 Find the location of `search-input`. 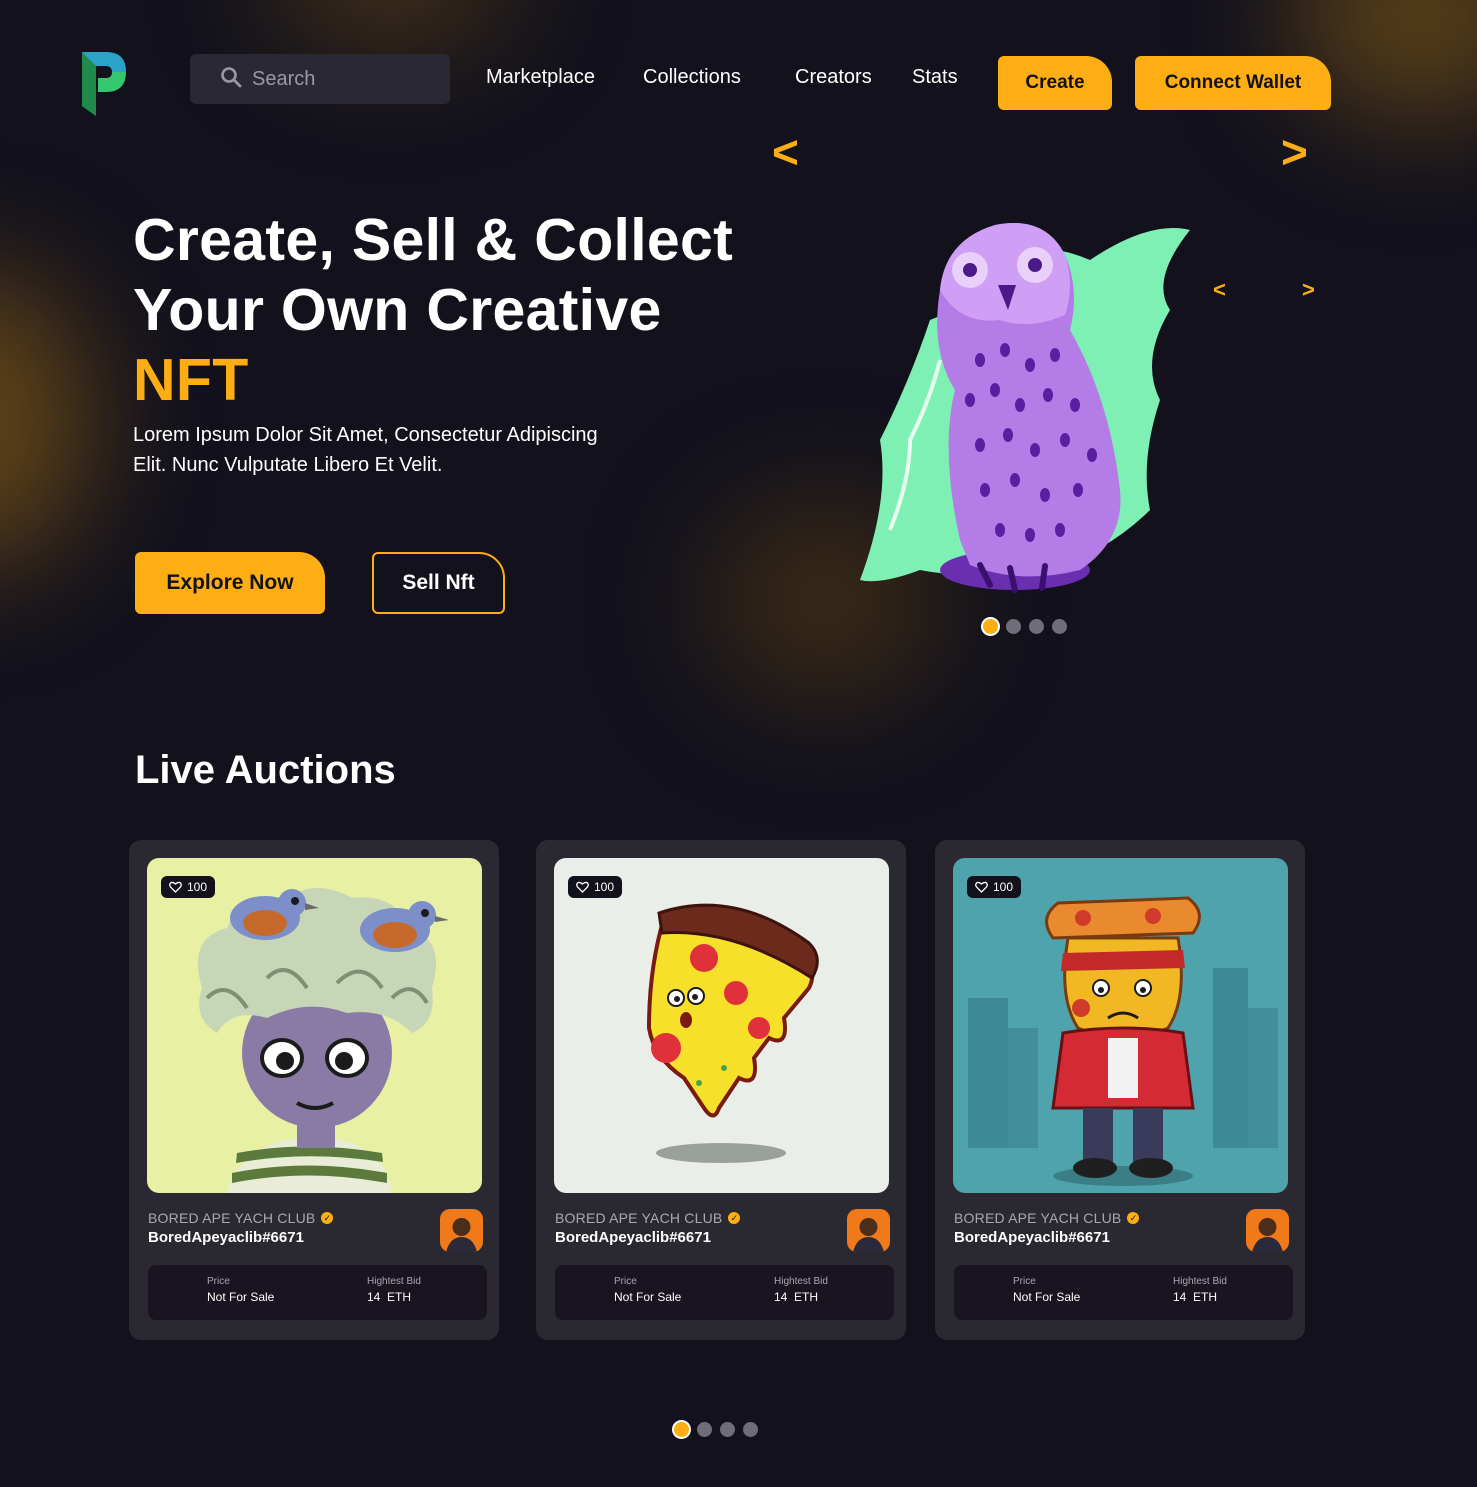

search-input is located at coordinates (342, 79).